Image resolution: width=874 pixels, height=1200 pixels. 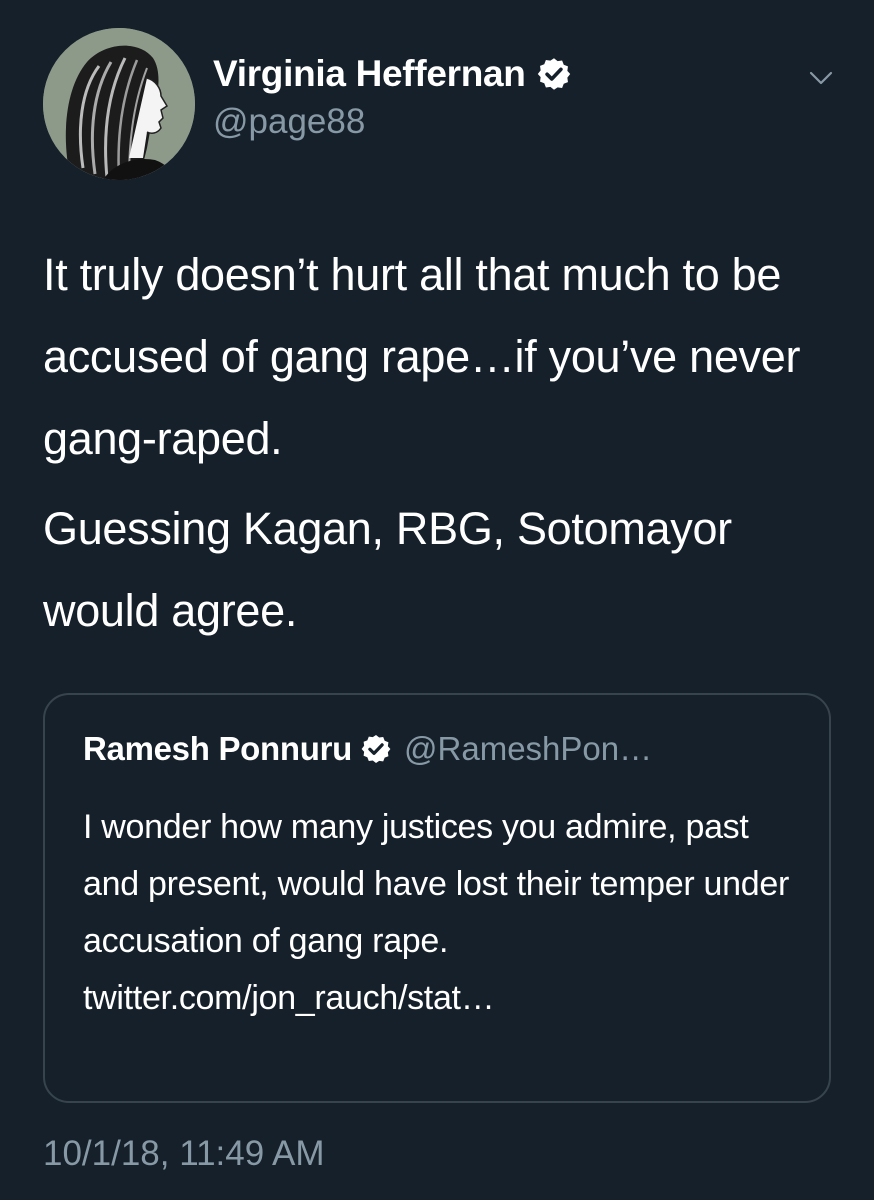 What do you see at coordinates (218, 748) in the screenshot?
I see `quoted-author-name: Ramesh Ponnuru` at bounding box center [218, 748].